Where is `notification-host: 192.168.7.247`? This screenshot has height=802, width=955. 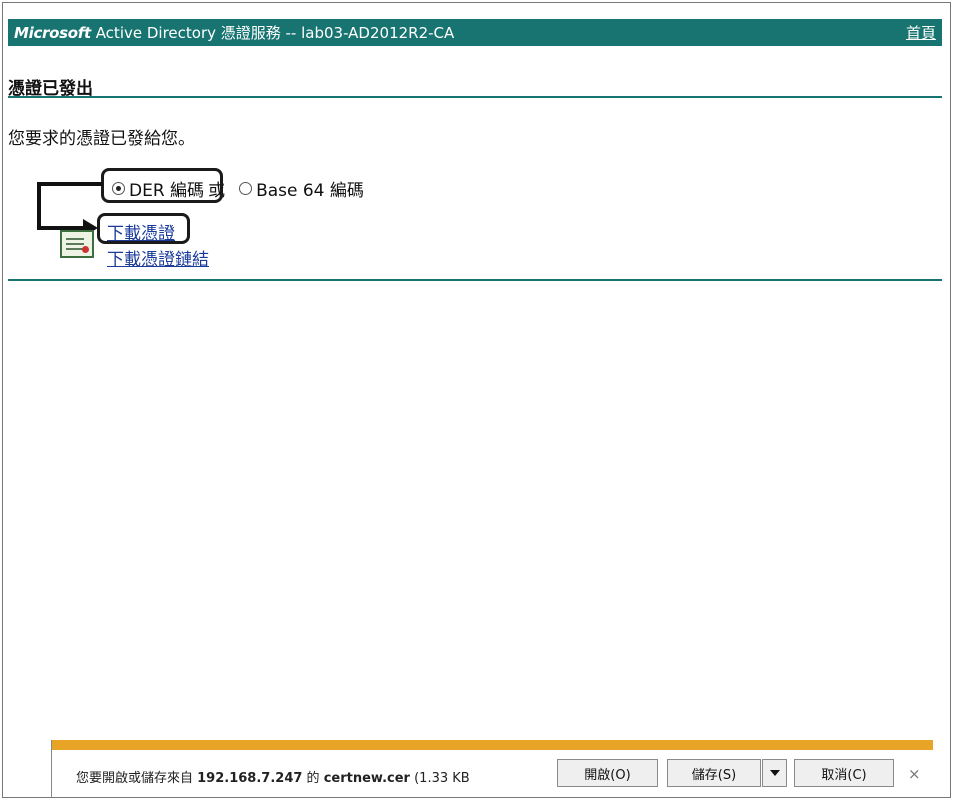
notification-host: 192.168.7.247 is located at coordinates (250, 778).